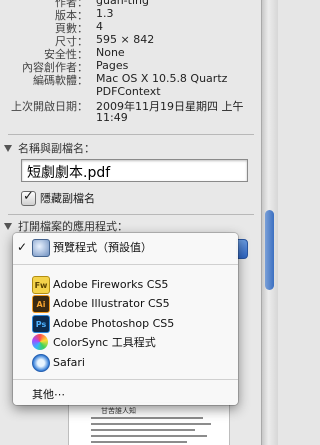 This screenshot has width=320, height=445. I want to click on menu-item-label: 預覽程式（預設值）, so click(102, 247).